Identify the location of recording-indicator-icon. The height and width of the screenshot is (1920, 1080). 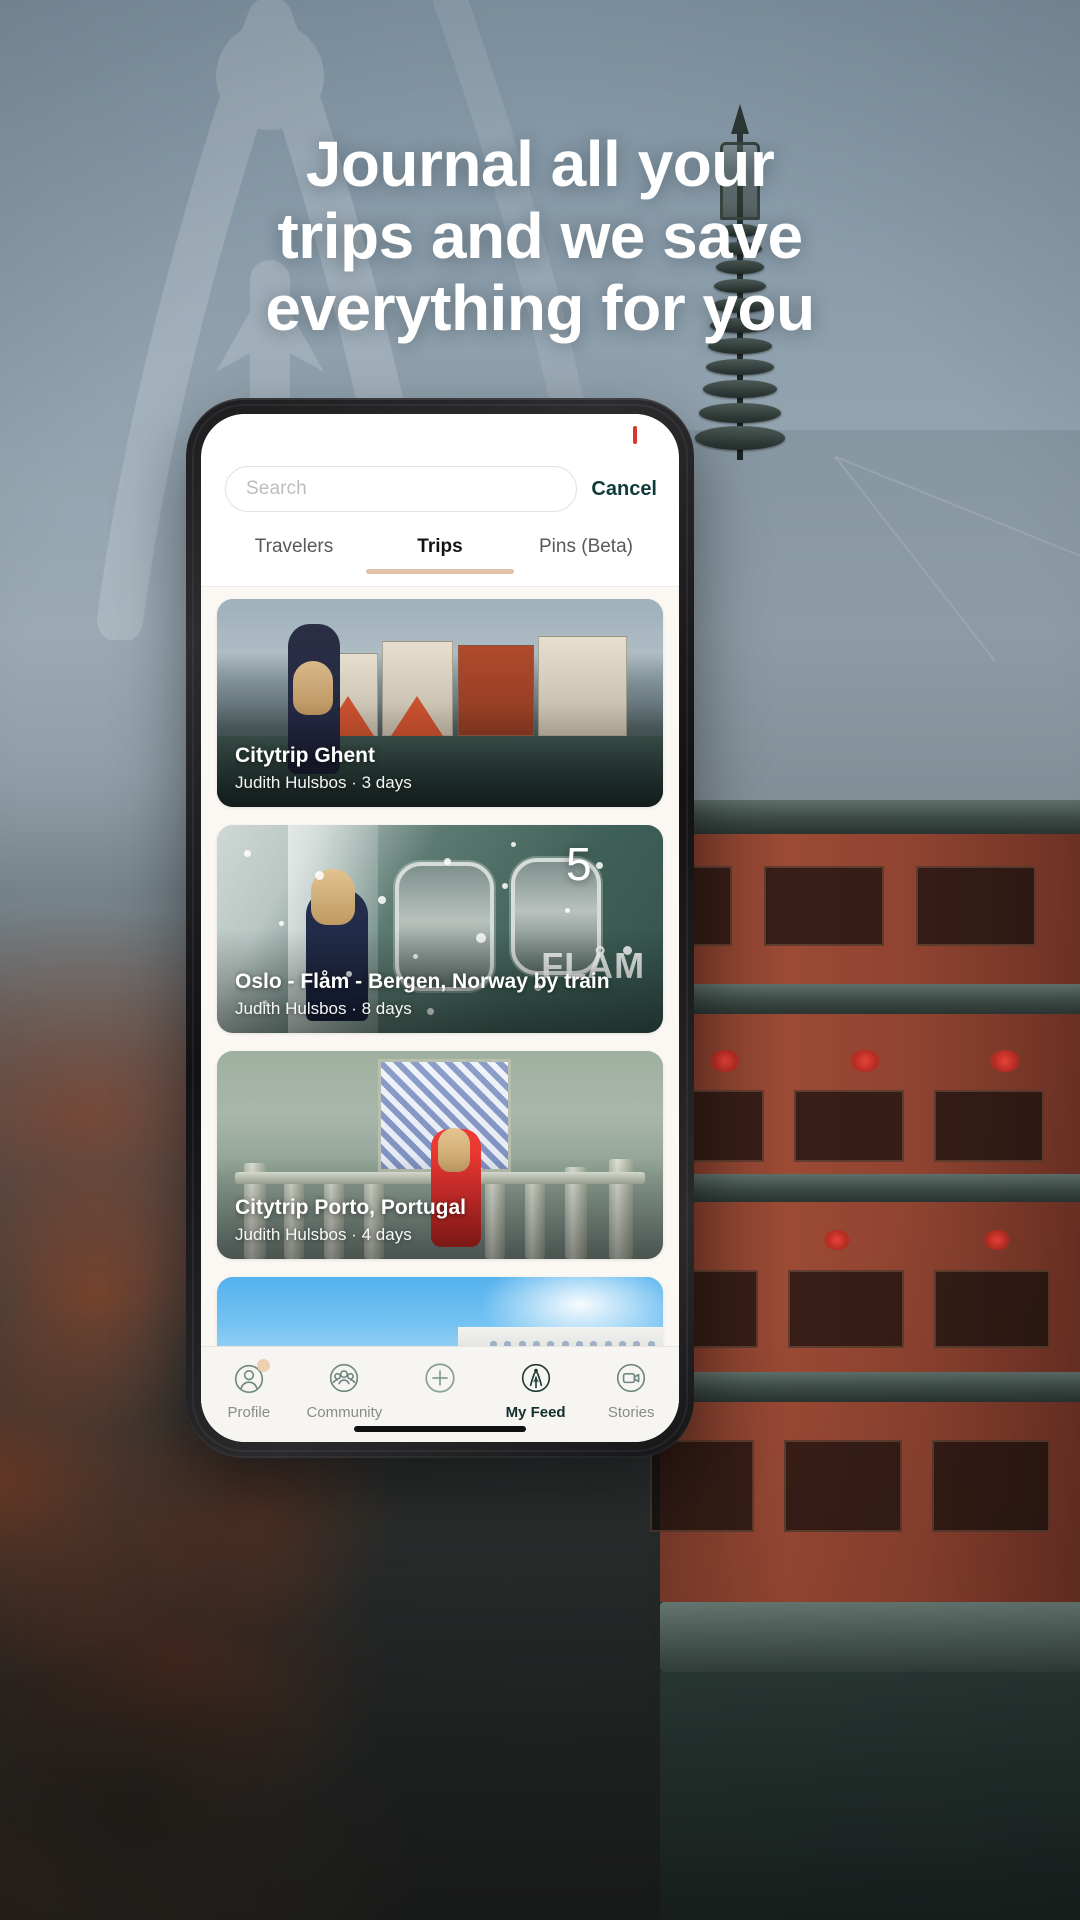
(635, 435).